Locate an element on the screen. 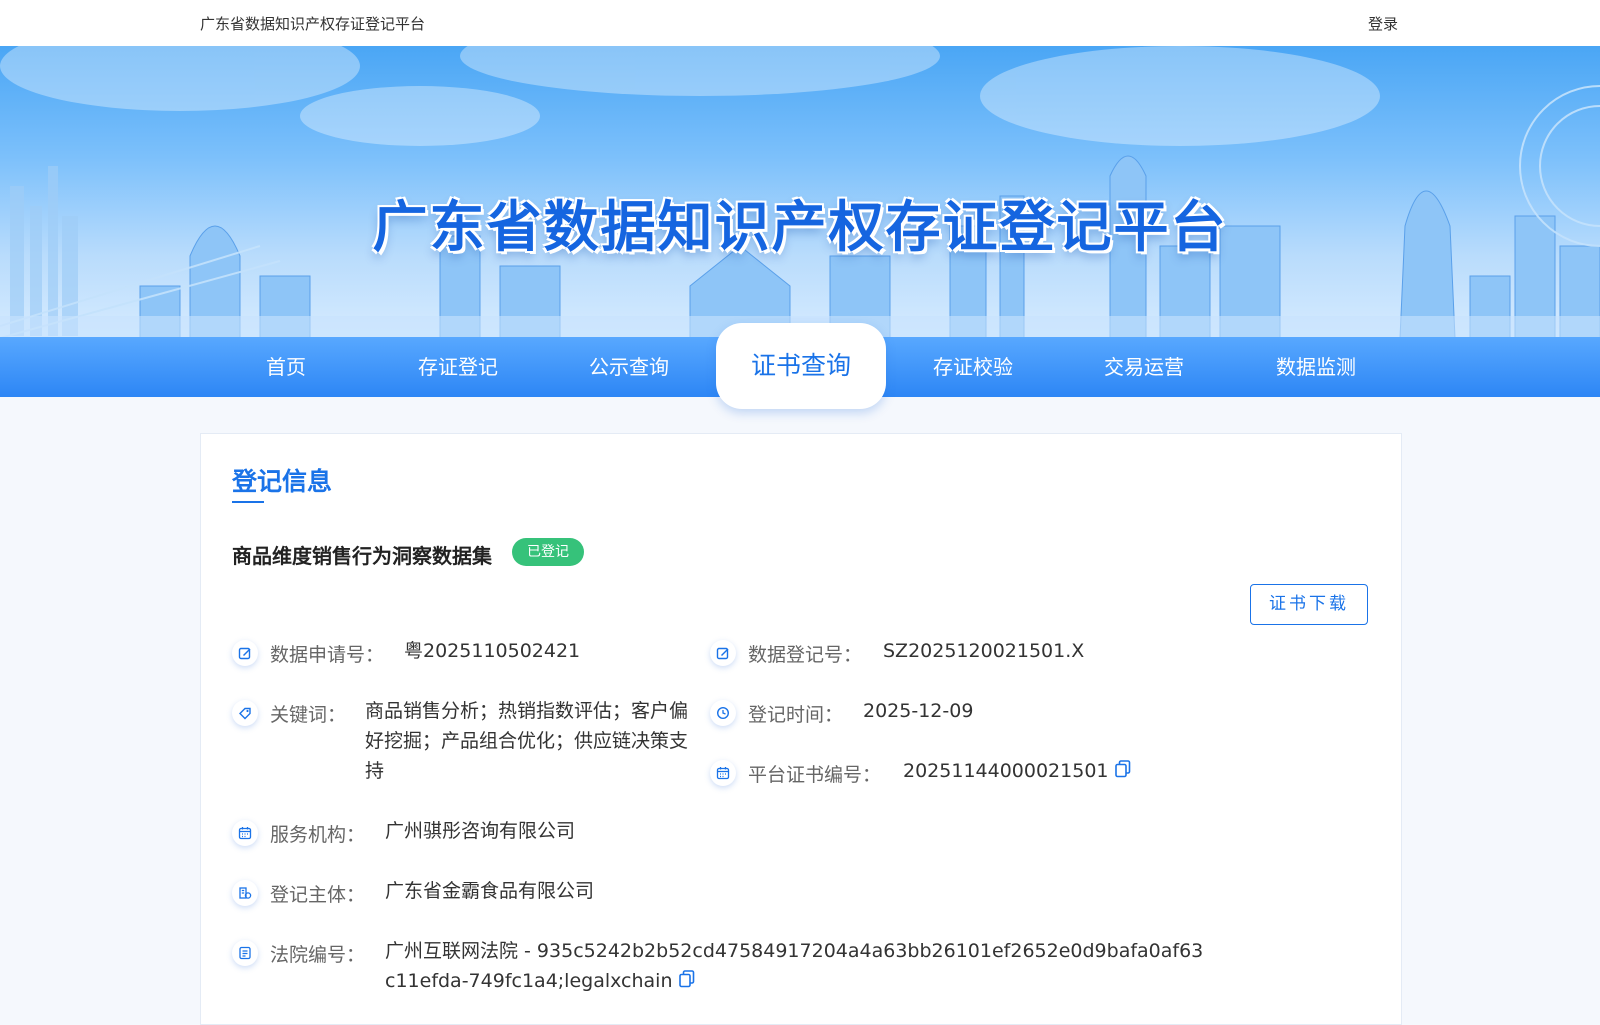 This screenshot has width=1600, height=1025. nav-item-evidence-registration: 存证登记 is located at coordinates (458, 367).